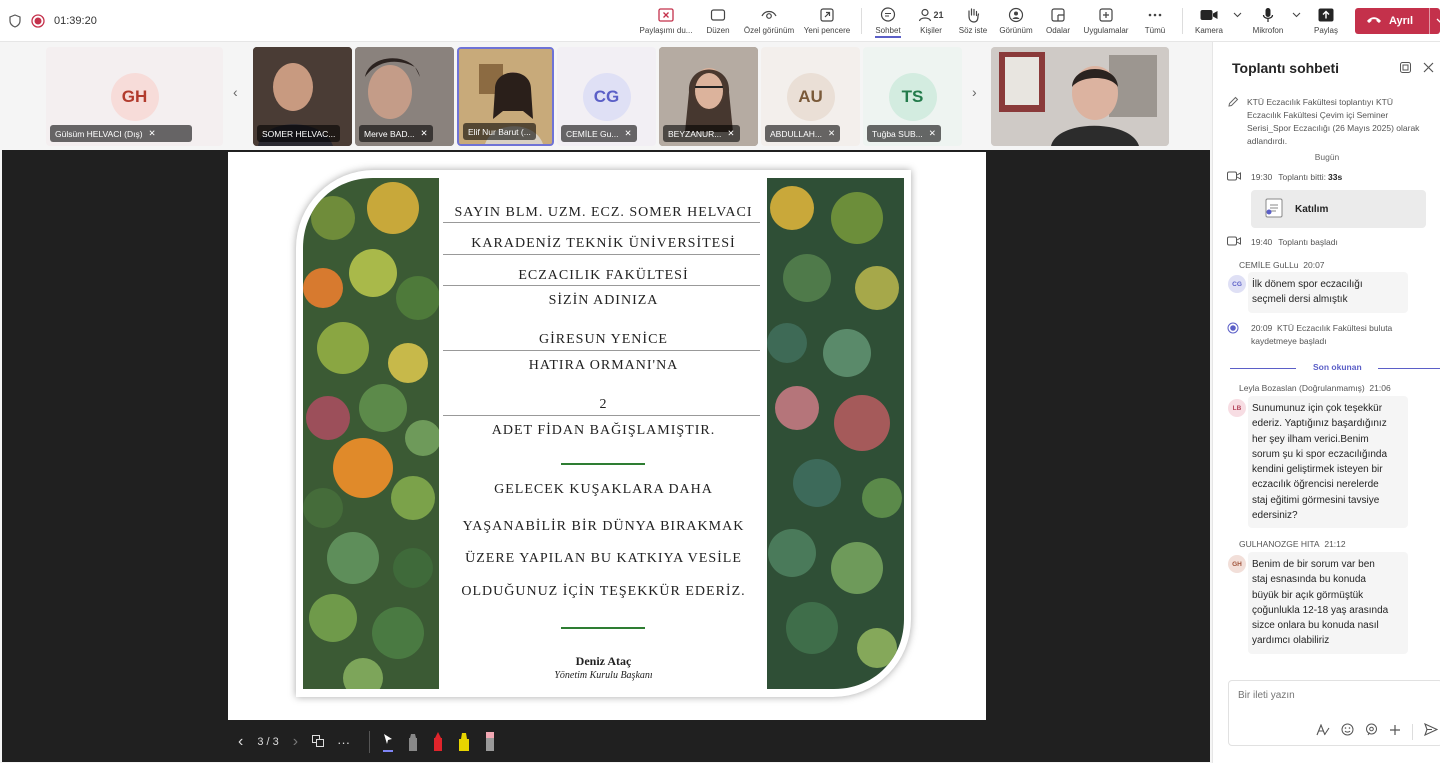 This screenshot has height=763, width=1440. I want to click on stop-sharing-icon, so click(666, 15).